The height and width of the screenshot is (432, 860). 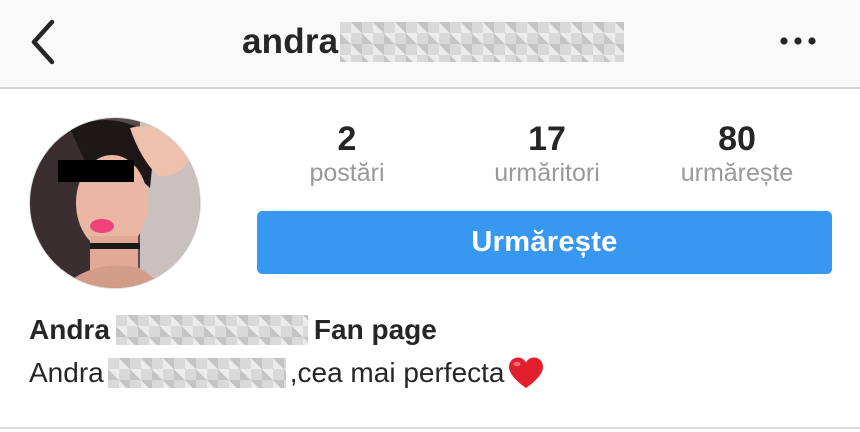 I want to click on profile-avatar, so click(x=115, y=203).